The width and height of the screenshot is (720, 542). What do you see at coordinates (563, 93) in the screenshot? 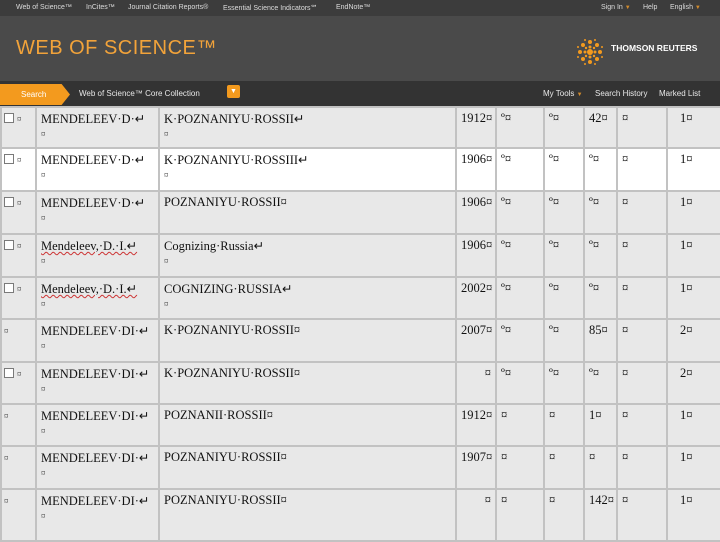
I see `my-tools-menu: My Tools ▼` at bounding box center [563, 93].